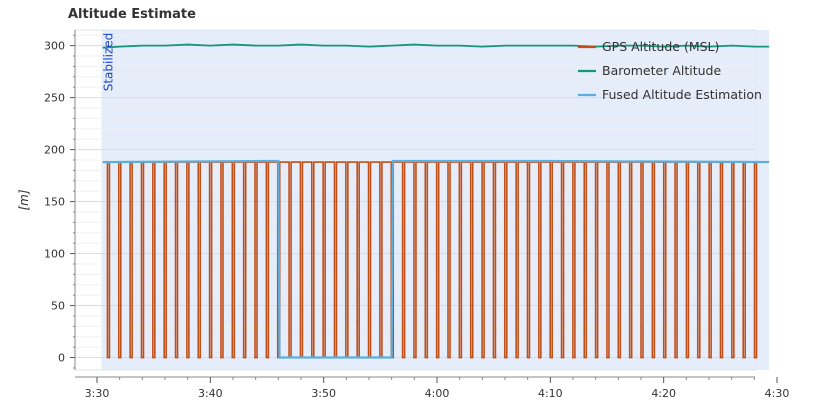 This screenshot has height=400, width=840. I want to click on xtick-label-3:30: 3:30, so click(97, 393).